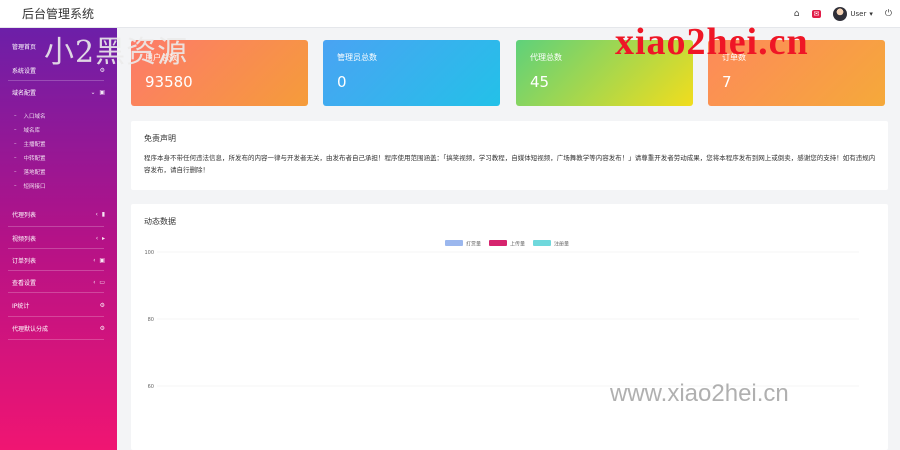 The height and width of the screenshot is (450, 900). I want to click on sidebar-item-agent-default-share: 代理默认分成 ⚙, so click(58, 328).